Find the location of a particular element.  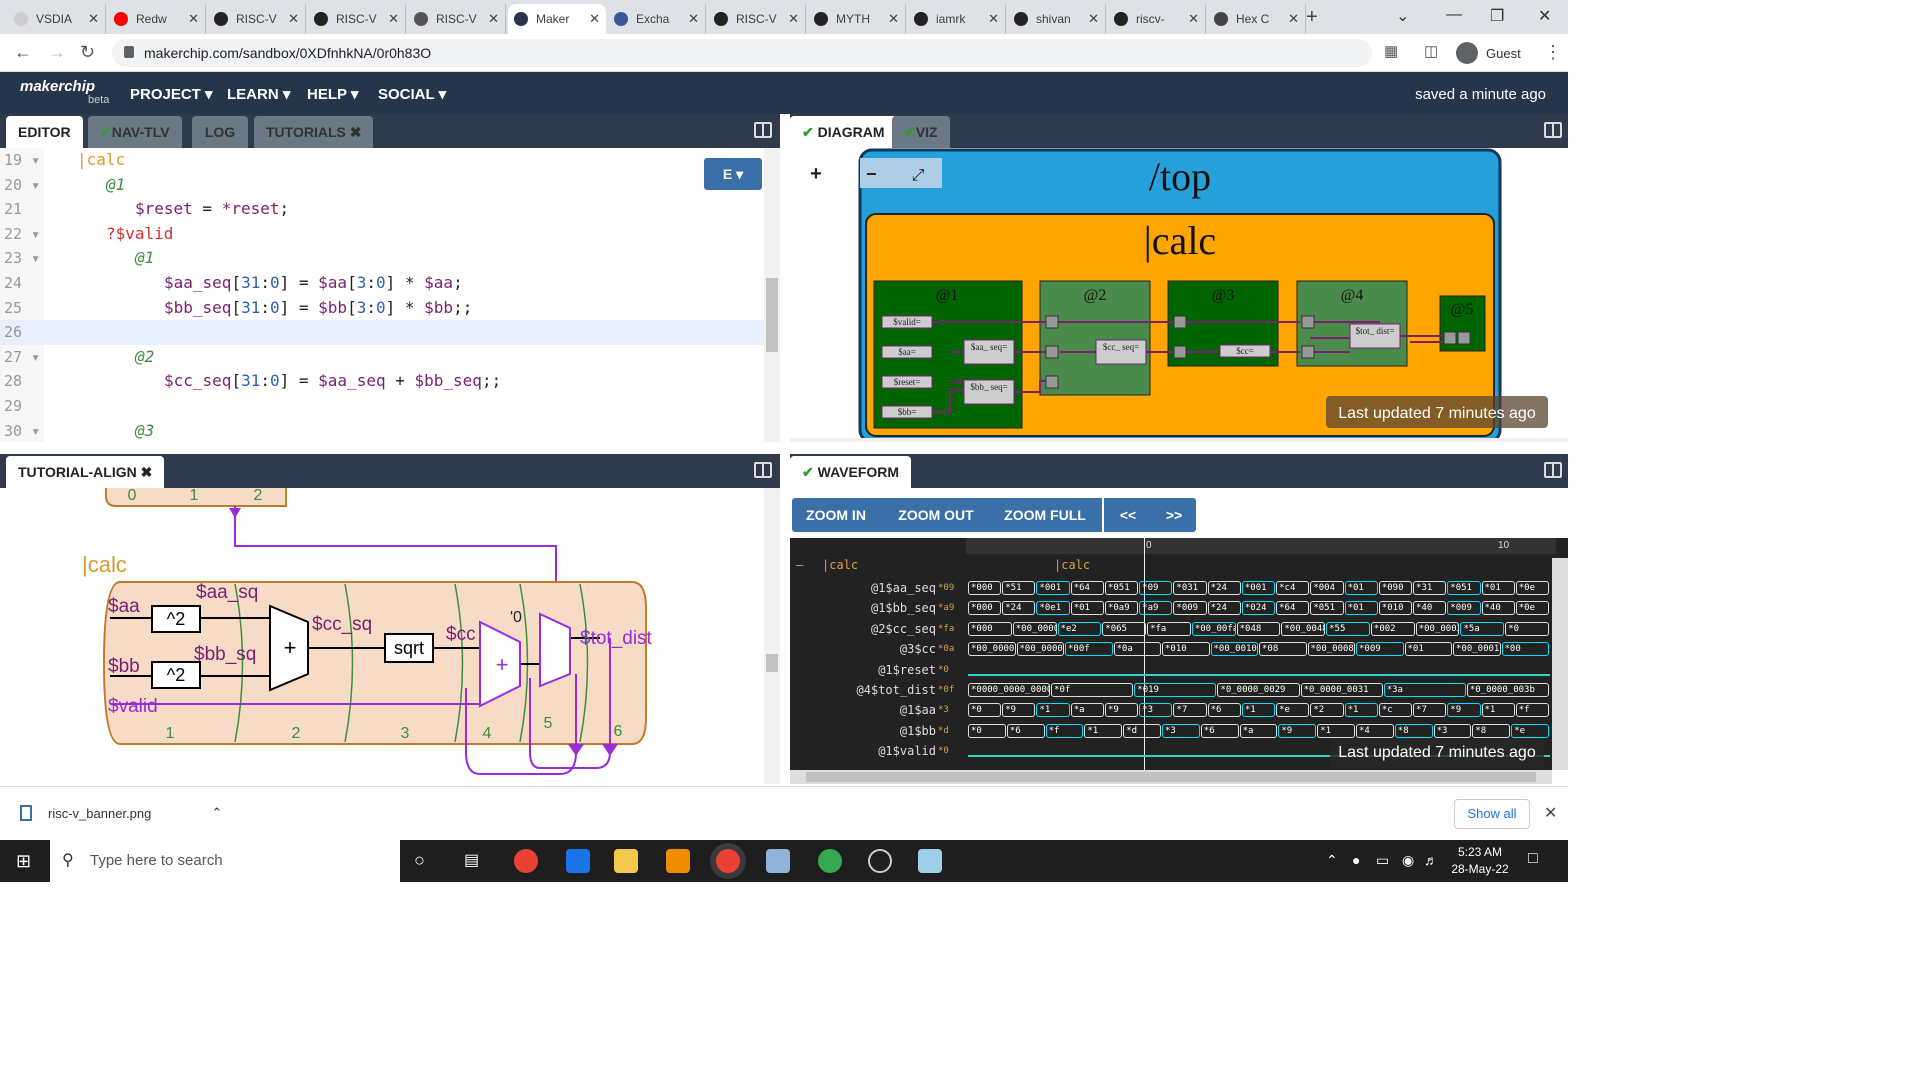

browser-tab: riscv- ✕ is located at coordinates (1157, 19).